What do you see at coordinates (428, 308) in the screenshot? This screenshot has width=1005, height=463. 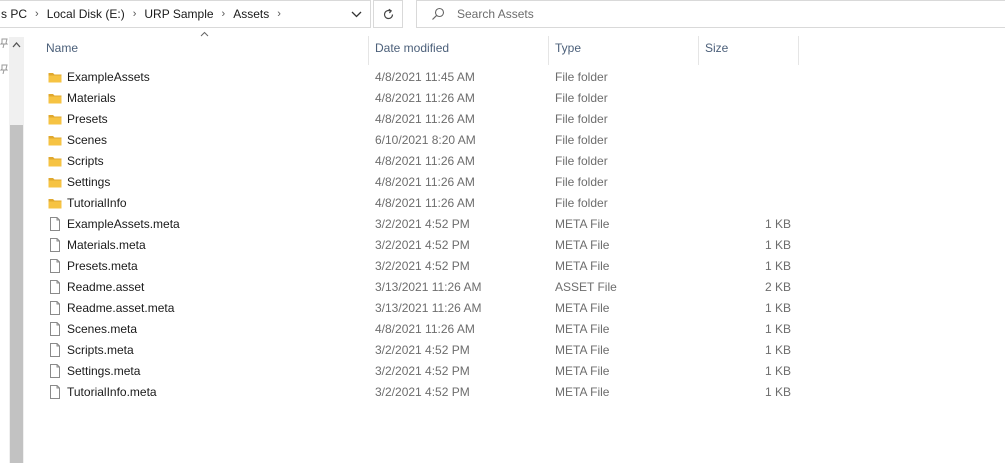 I see `file-date-modified: 3/13/2021 11:26 AM` at bounding box center [428, 308].